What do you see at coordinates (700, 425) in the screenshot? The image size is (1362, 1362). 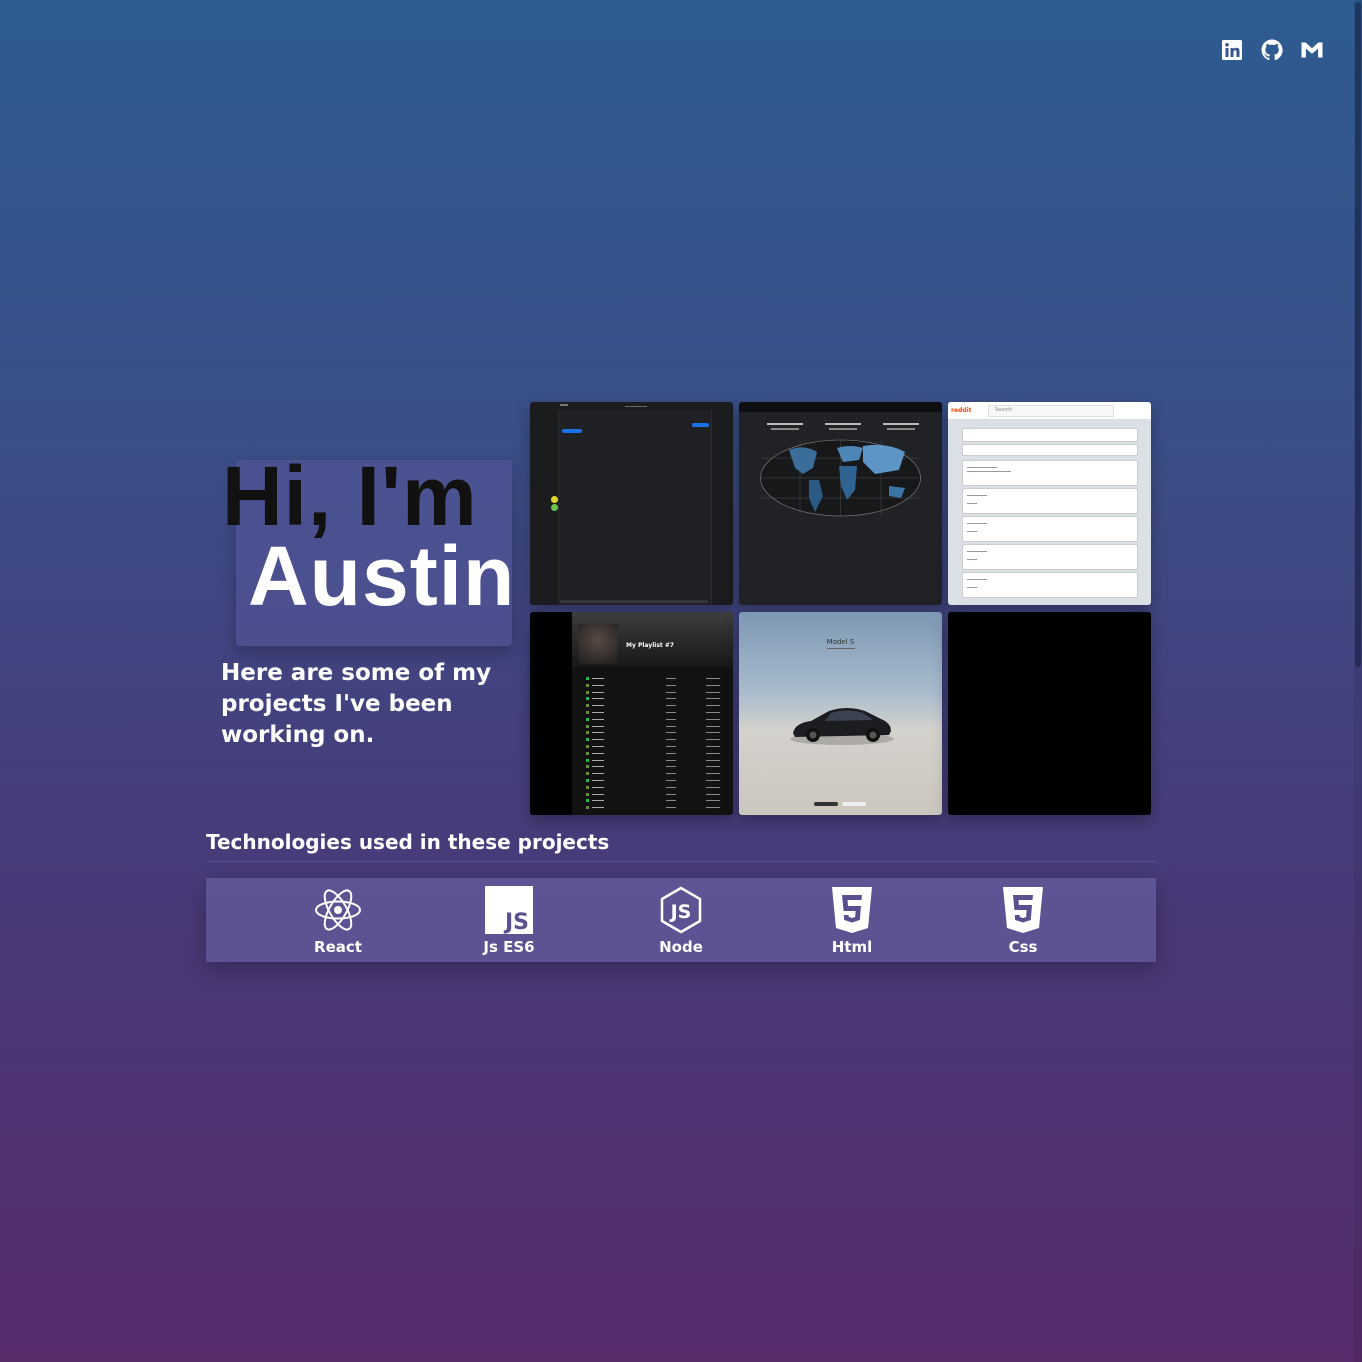 I see `chat-bubble` at bounding box center [700, 425].